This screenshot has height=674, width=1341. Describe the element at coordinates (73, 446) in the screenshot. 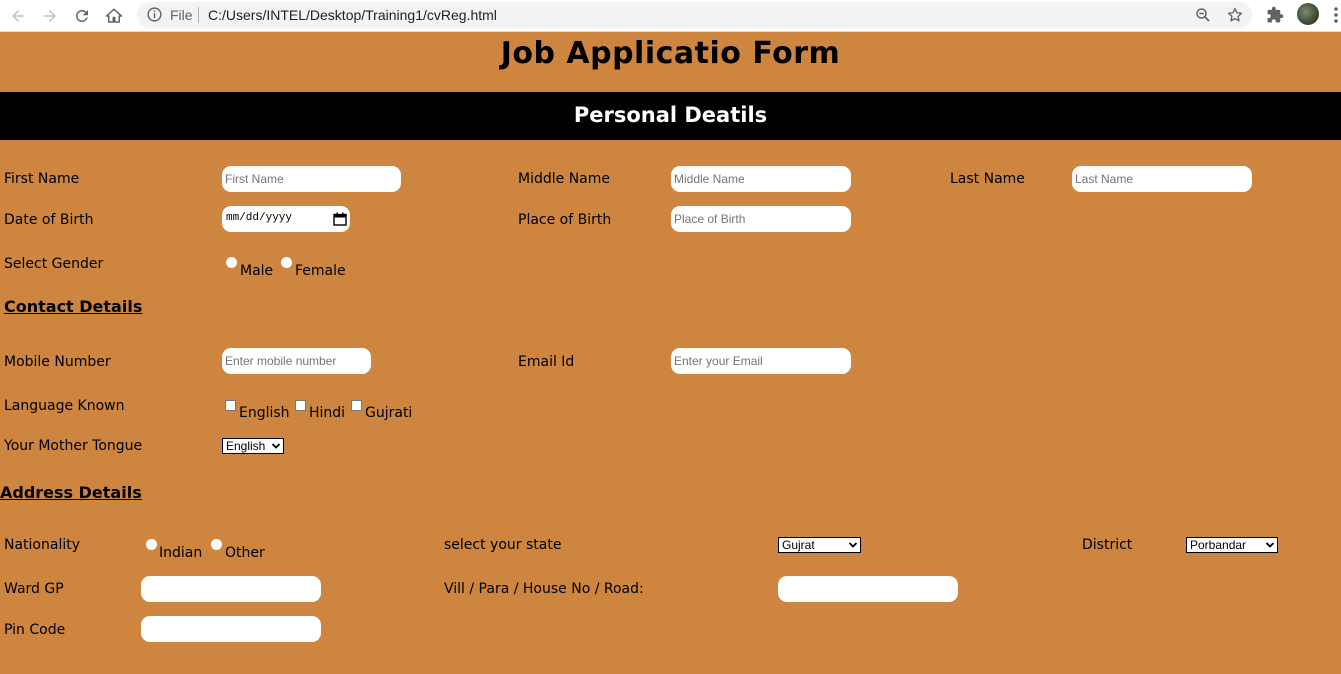

I see `mother-tongue-label: Your Mother Tongue` at that location.